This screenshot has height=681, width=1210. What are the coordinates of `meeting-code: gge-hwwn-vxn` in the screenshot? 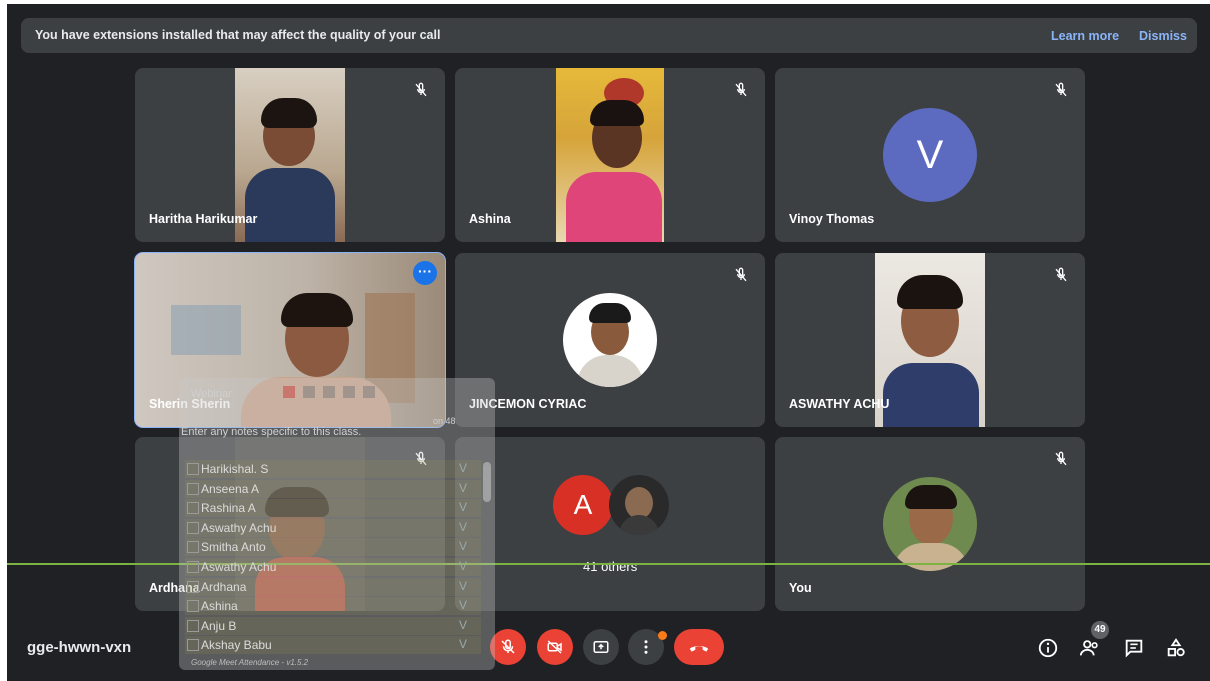 It's located at (79, 647).